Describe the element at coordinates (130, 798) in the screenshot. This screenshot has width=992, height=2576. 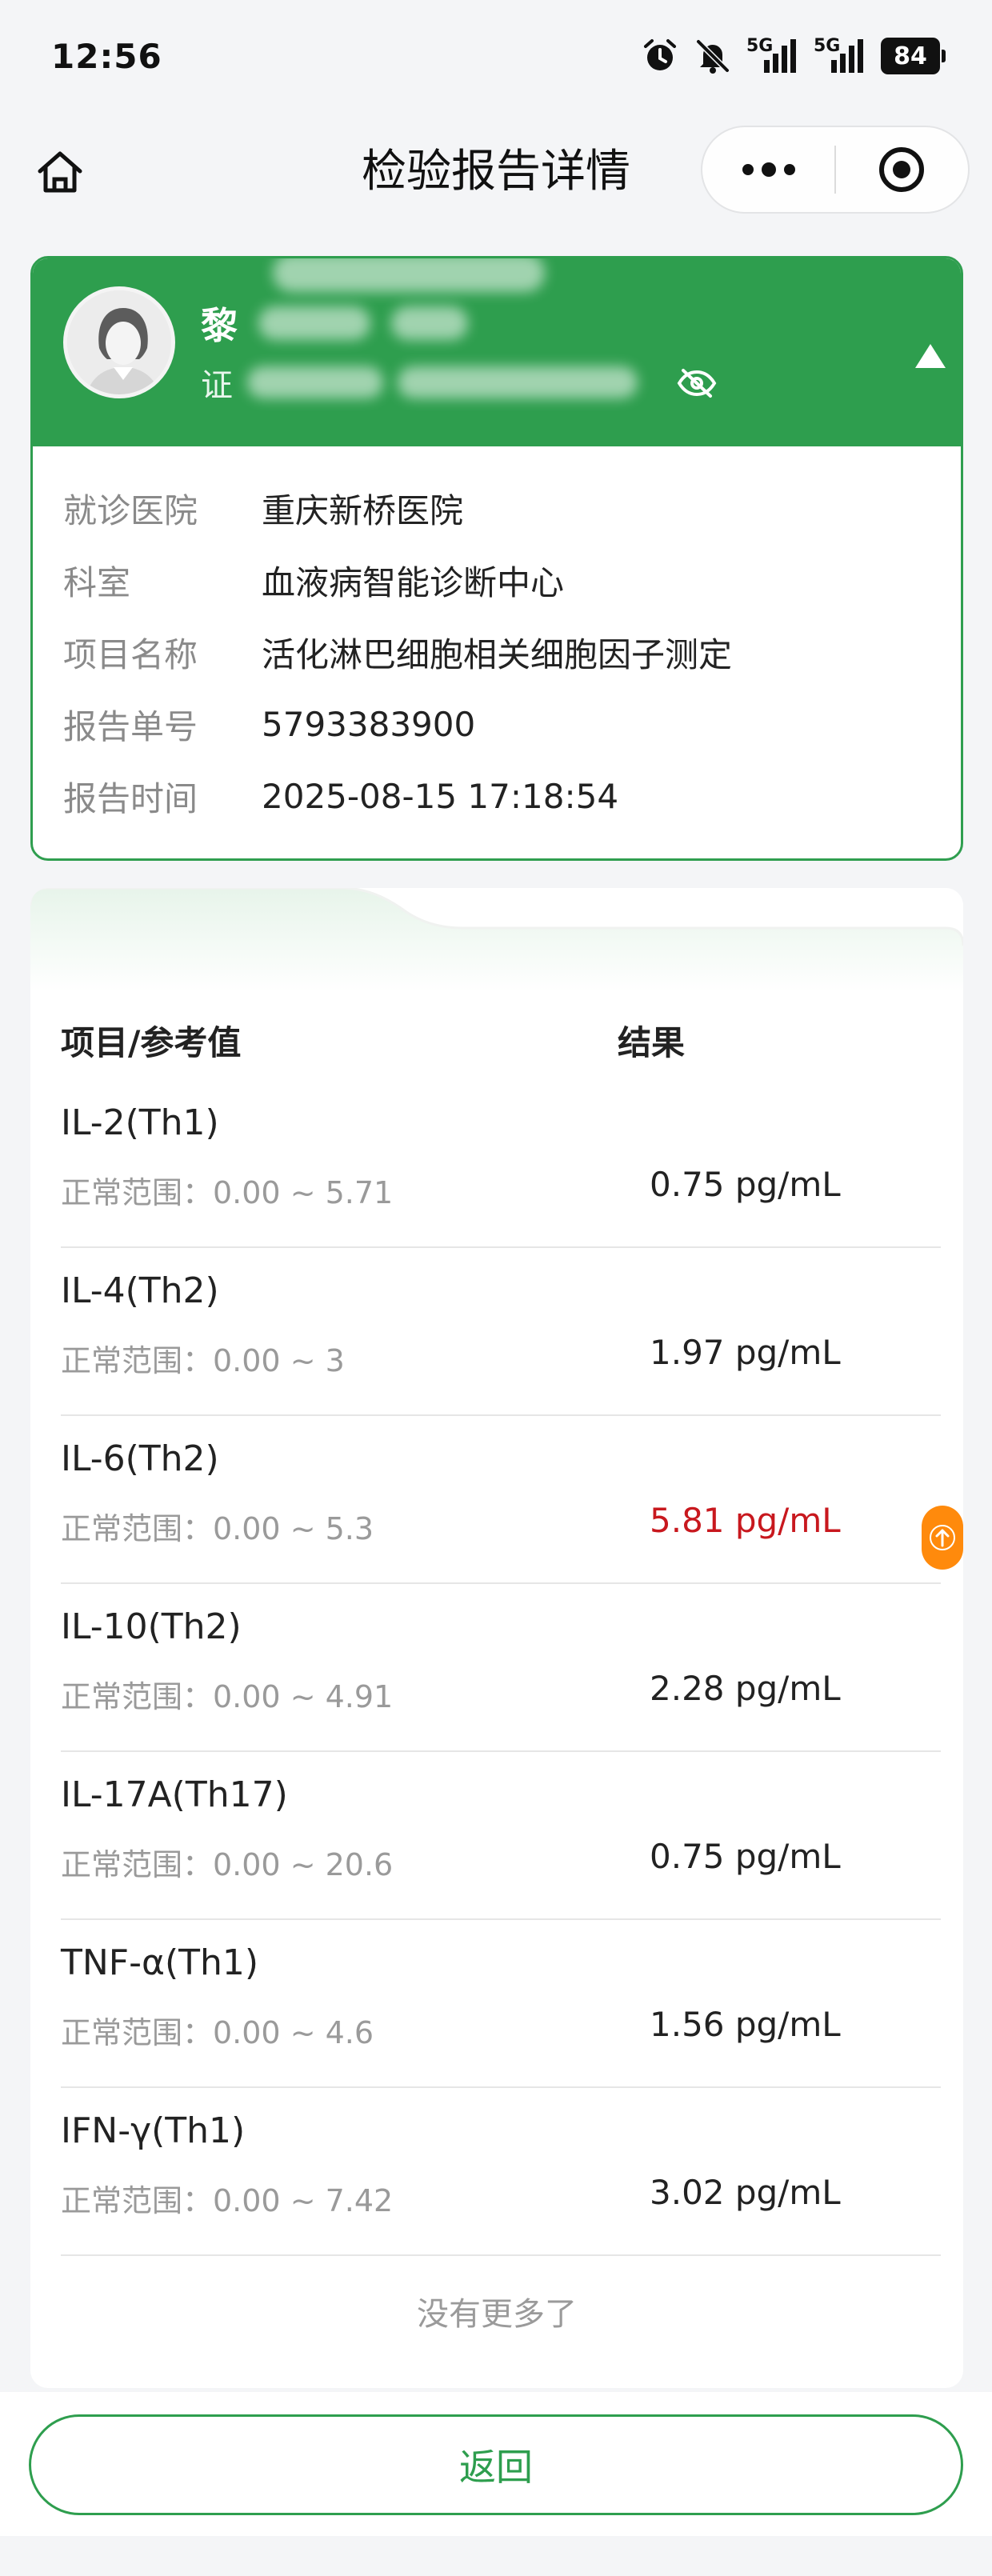
I see `info-label: 报告时间` at that location.